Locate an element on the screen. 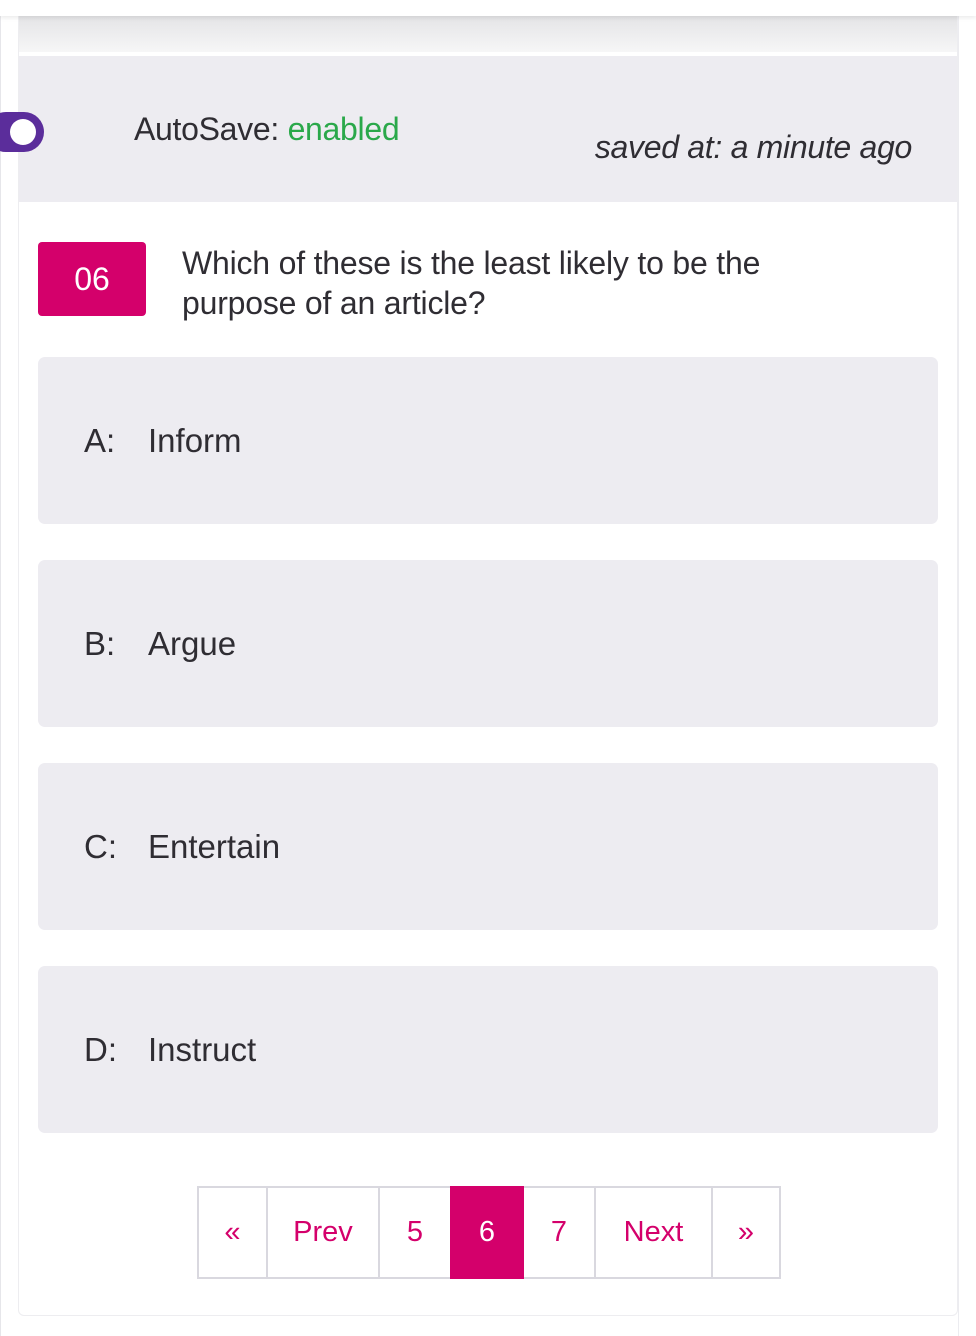 Image resolution: width=976 pixels, height=1336 pixels. autosave-label: AutoSave: enabled is located at coordinates (267, 129).